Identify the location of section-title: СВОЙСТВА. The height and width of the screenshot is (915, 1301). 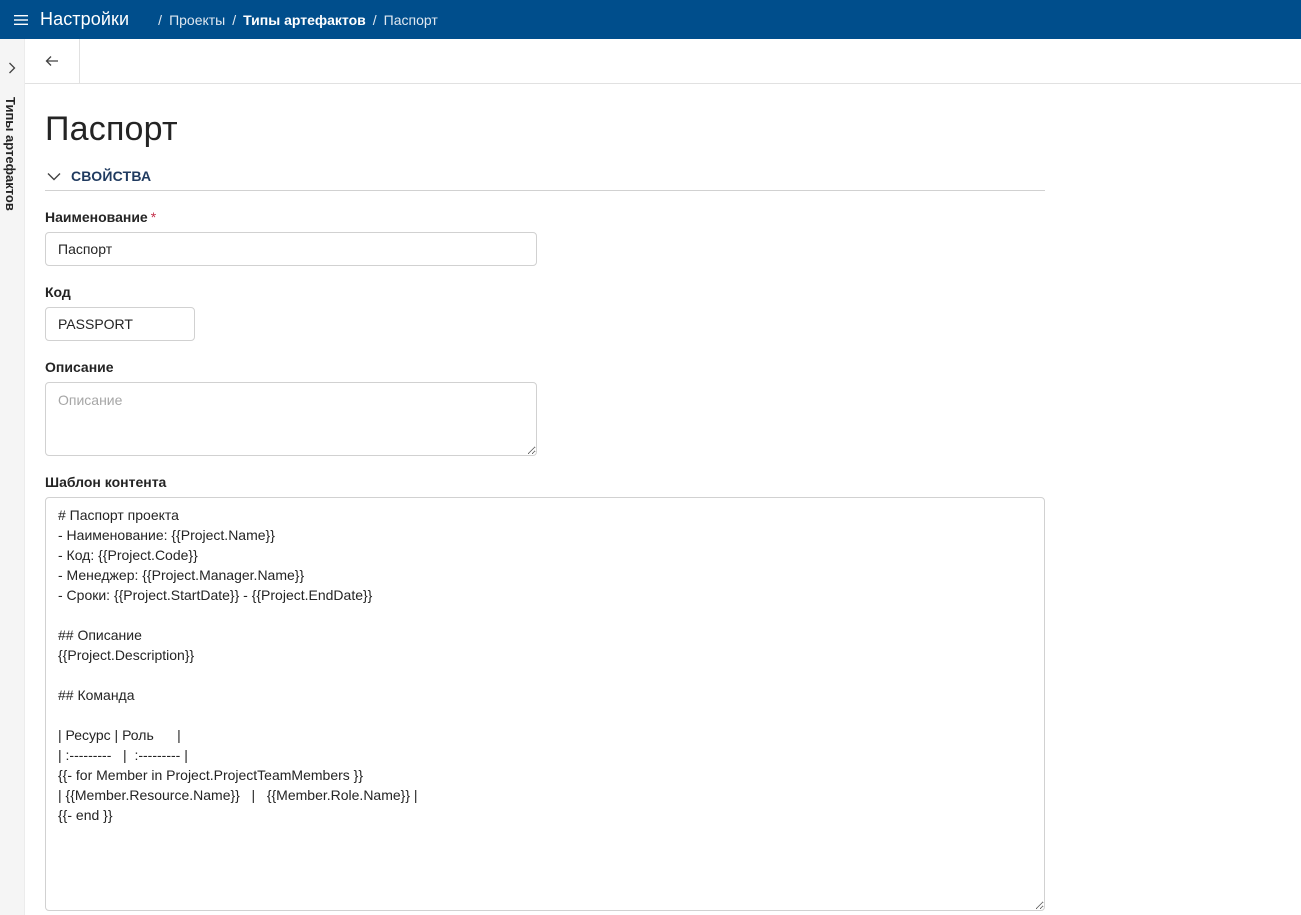
(111, 176).